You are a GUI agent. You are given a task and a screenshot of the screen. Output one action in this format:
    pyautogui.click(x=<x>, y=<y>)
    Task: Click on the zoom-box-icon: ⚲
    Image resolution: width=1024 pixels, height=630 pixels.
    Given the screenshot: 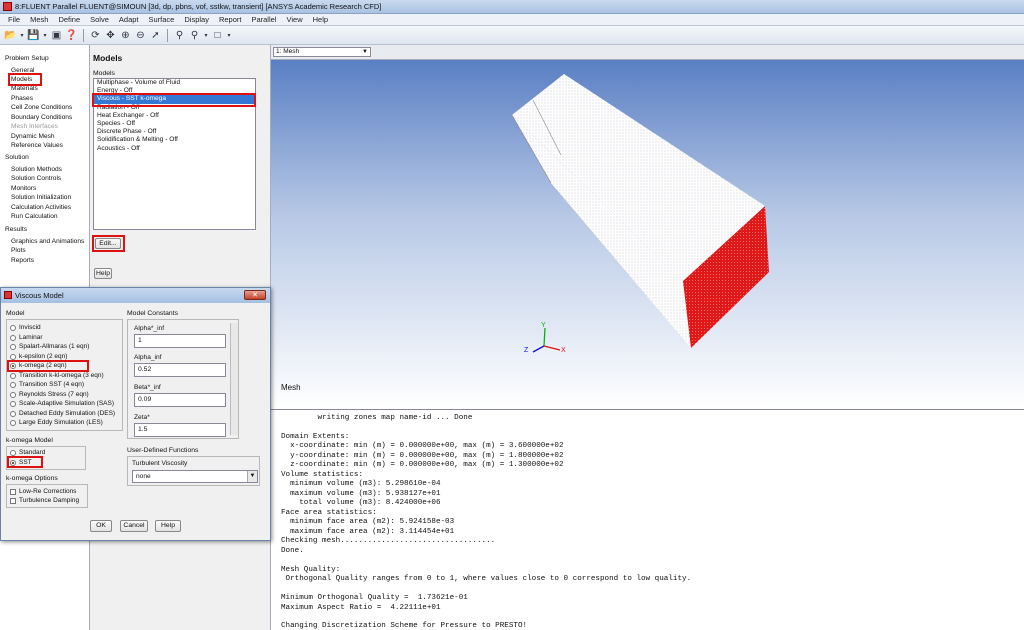 What is the action you would take?
    pyautogui.click(x=194, y=35)
    